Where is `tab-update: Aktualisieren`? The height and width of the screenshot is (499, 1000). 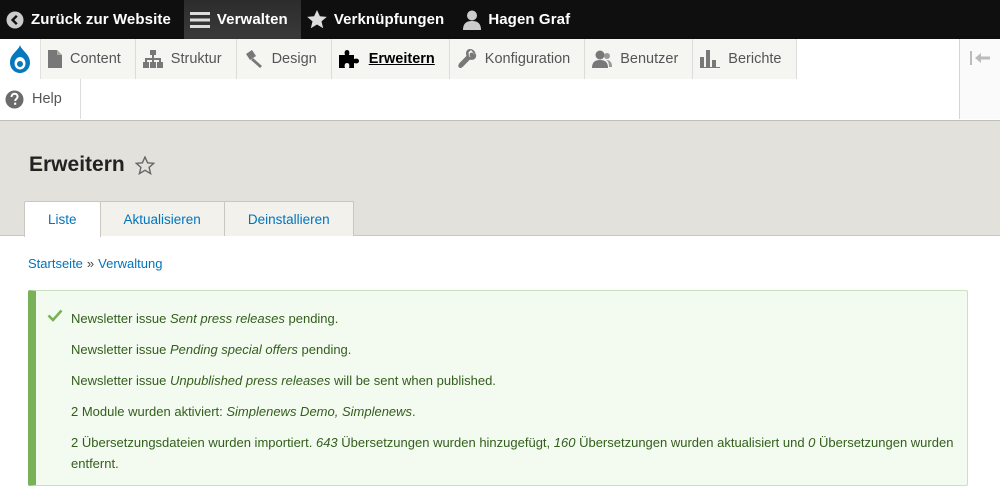 tab-update: Aktualisieren is located at coordinates (162, 218).